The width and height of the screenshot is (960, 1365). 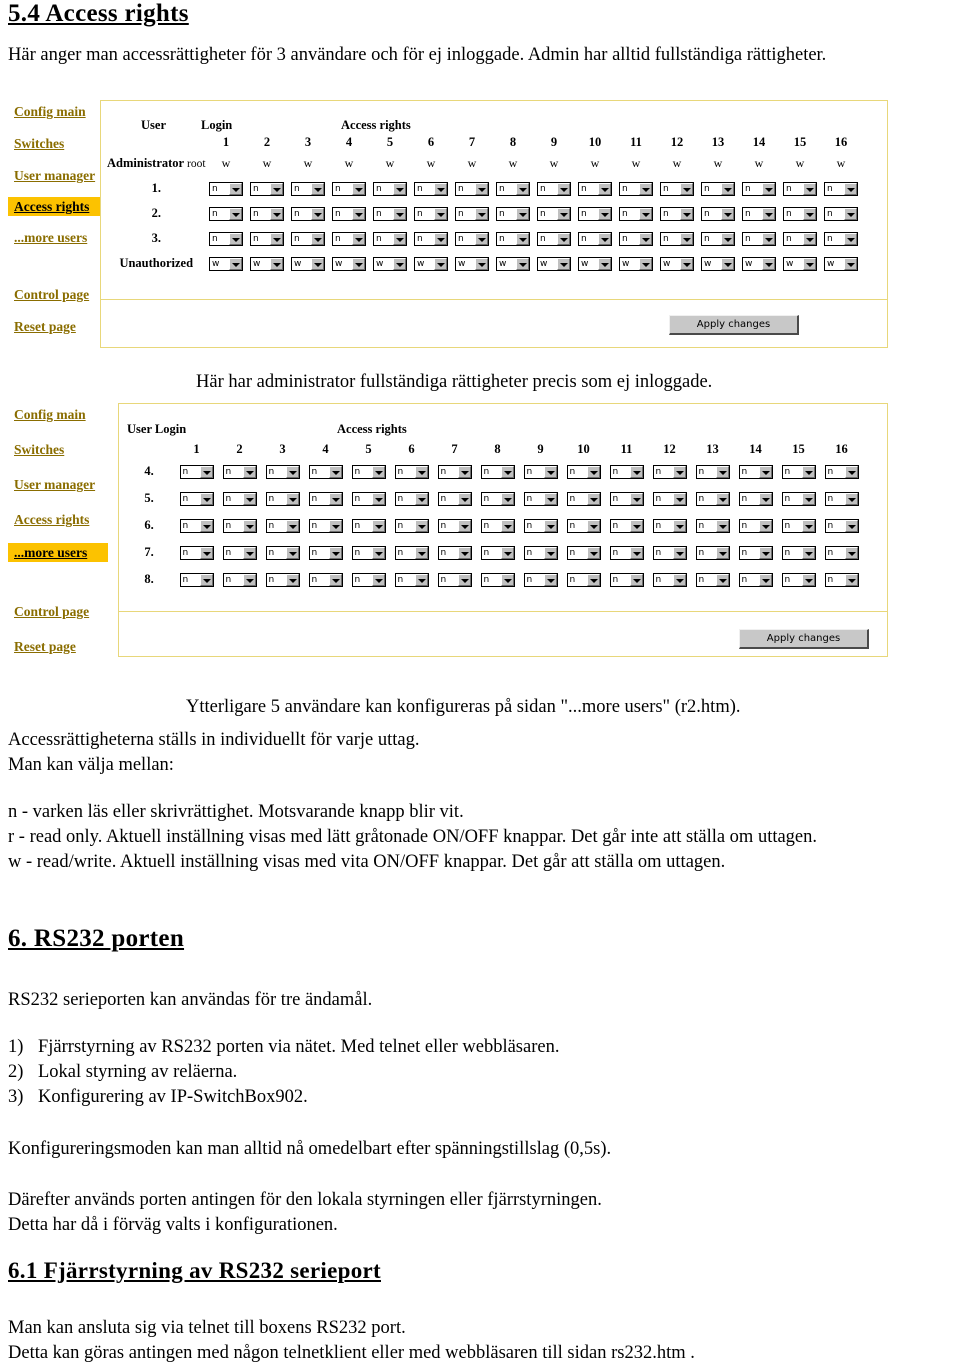 What do you see at coordinates (540, 553) in the screenshot?
I see `dropdown-7-9: n` at bounding box center [540, 553].